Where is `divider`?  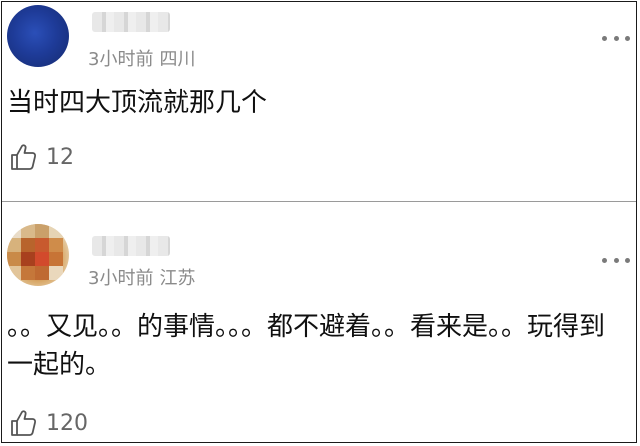
divider is located at coordinates (319, 201).